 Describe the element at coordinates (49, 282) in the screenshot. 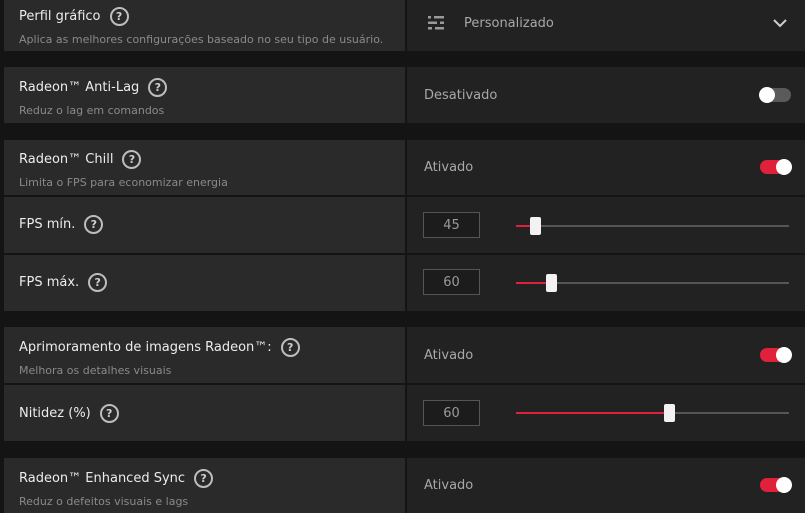

I see `fps-max-label: FPS máx.` at that location.